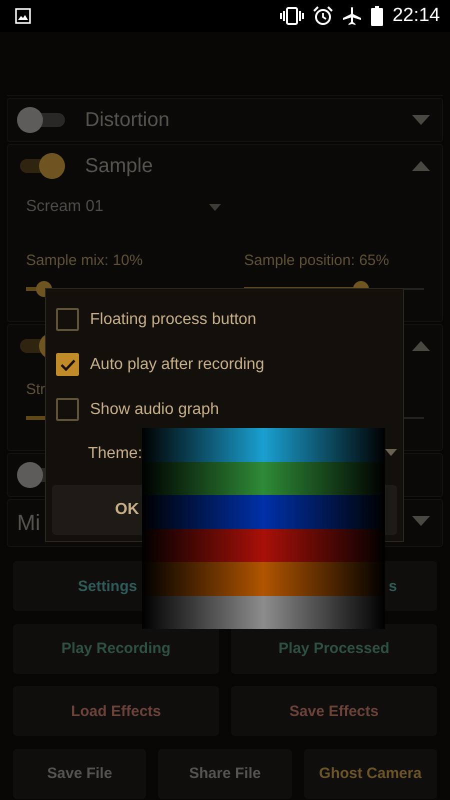 This screenshot has width=450, height=800. I want to click on action-button: Save File, so click(79, 773).